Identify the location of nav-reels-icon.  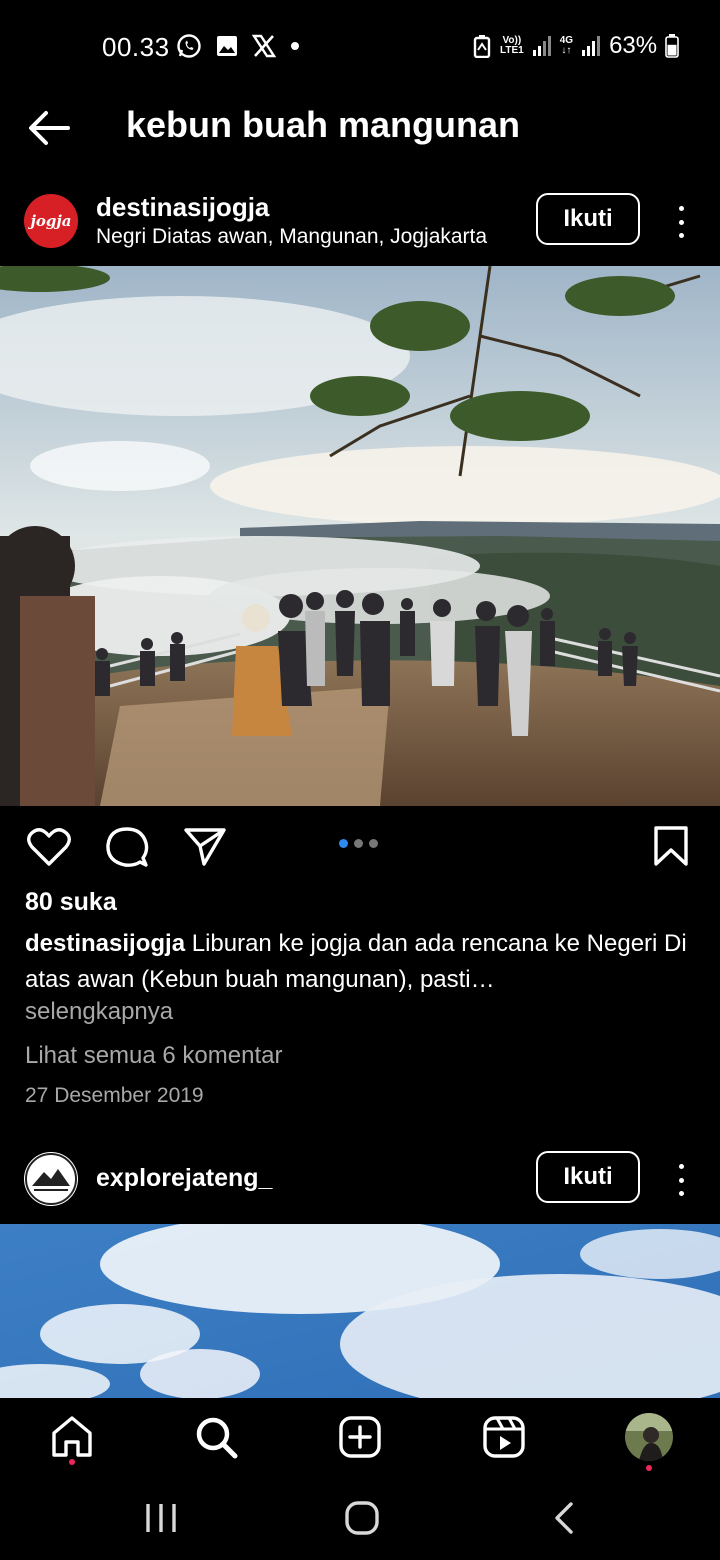
(504, 1437).